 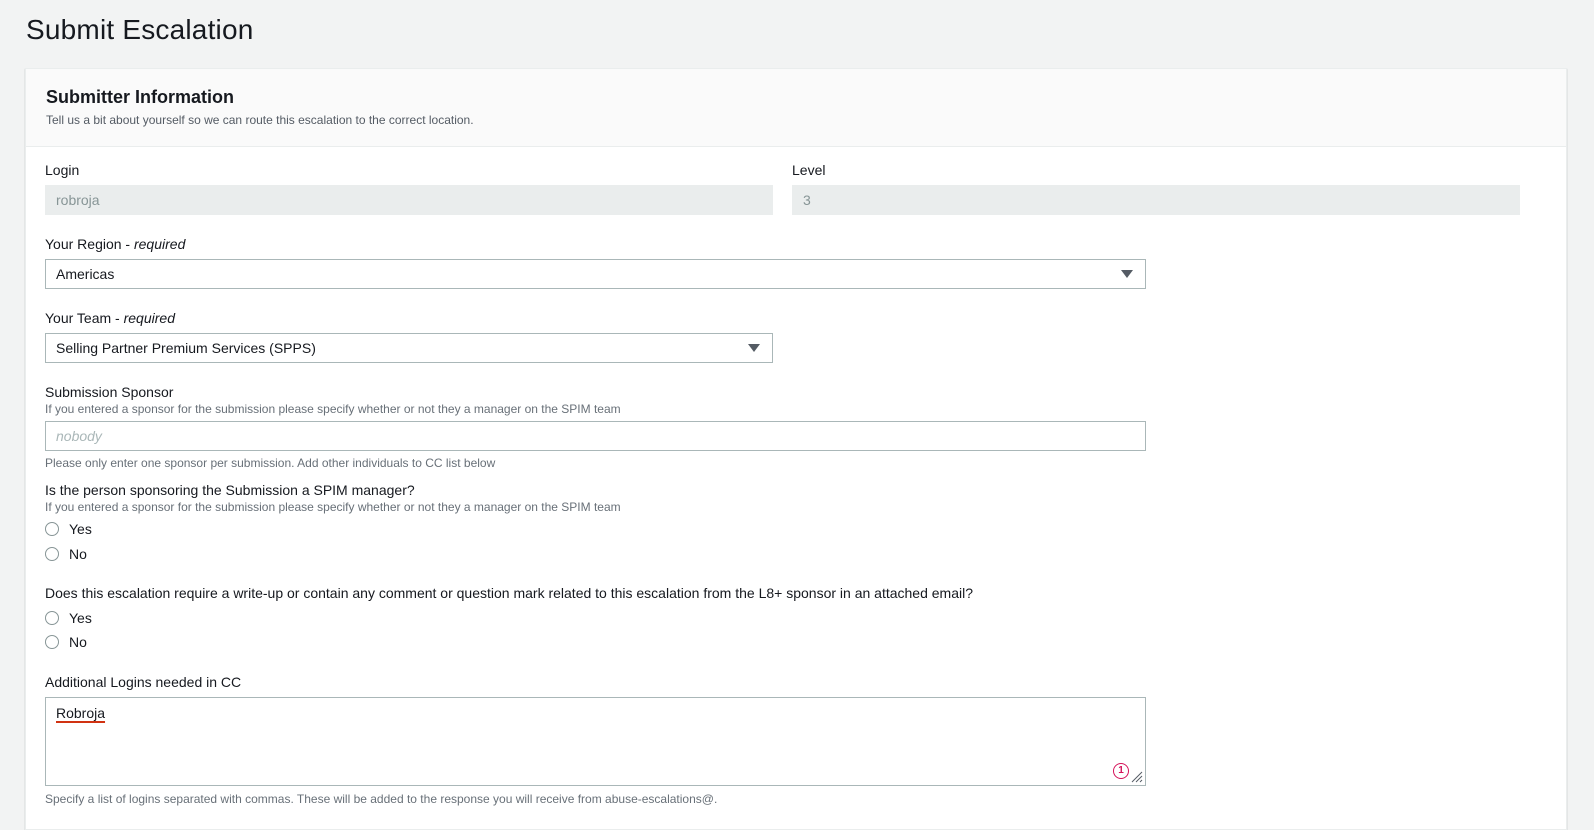 I want to click on grammarly-badge-icon: 1, so click(x=1121, y=771).